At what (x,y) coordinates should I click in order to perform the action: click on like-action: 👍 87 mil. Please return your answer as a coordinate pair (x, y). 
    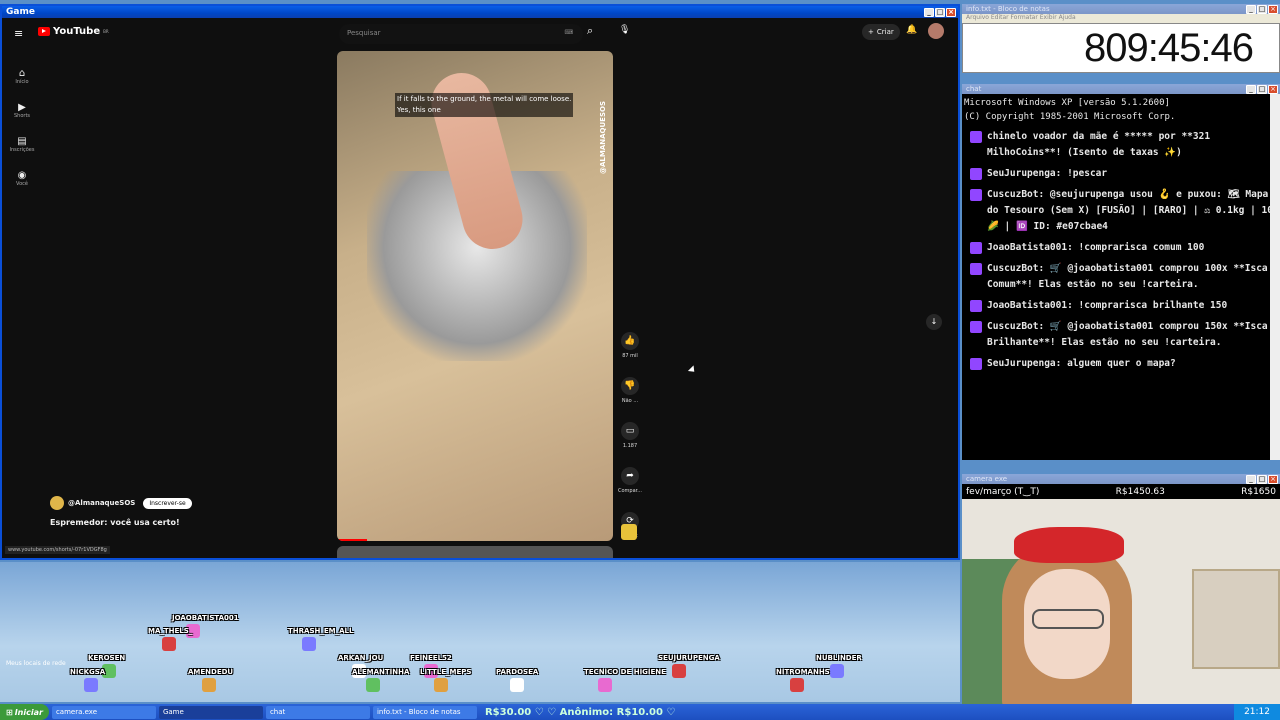
    Looking at the image, I should click on (630, 343).